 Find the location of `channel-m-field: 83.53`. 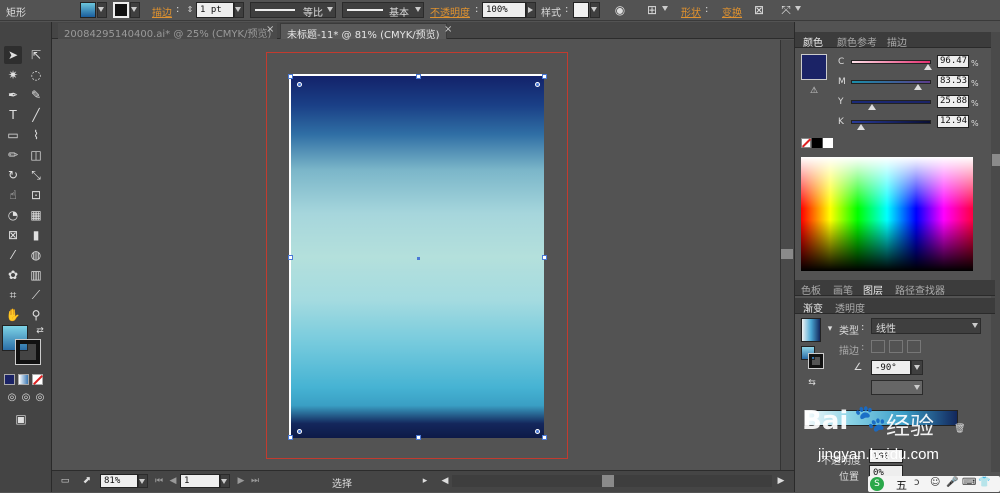

channel-m-field: 83.53 is located at coordinates (953, 81).